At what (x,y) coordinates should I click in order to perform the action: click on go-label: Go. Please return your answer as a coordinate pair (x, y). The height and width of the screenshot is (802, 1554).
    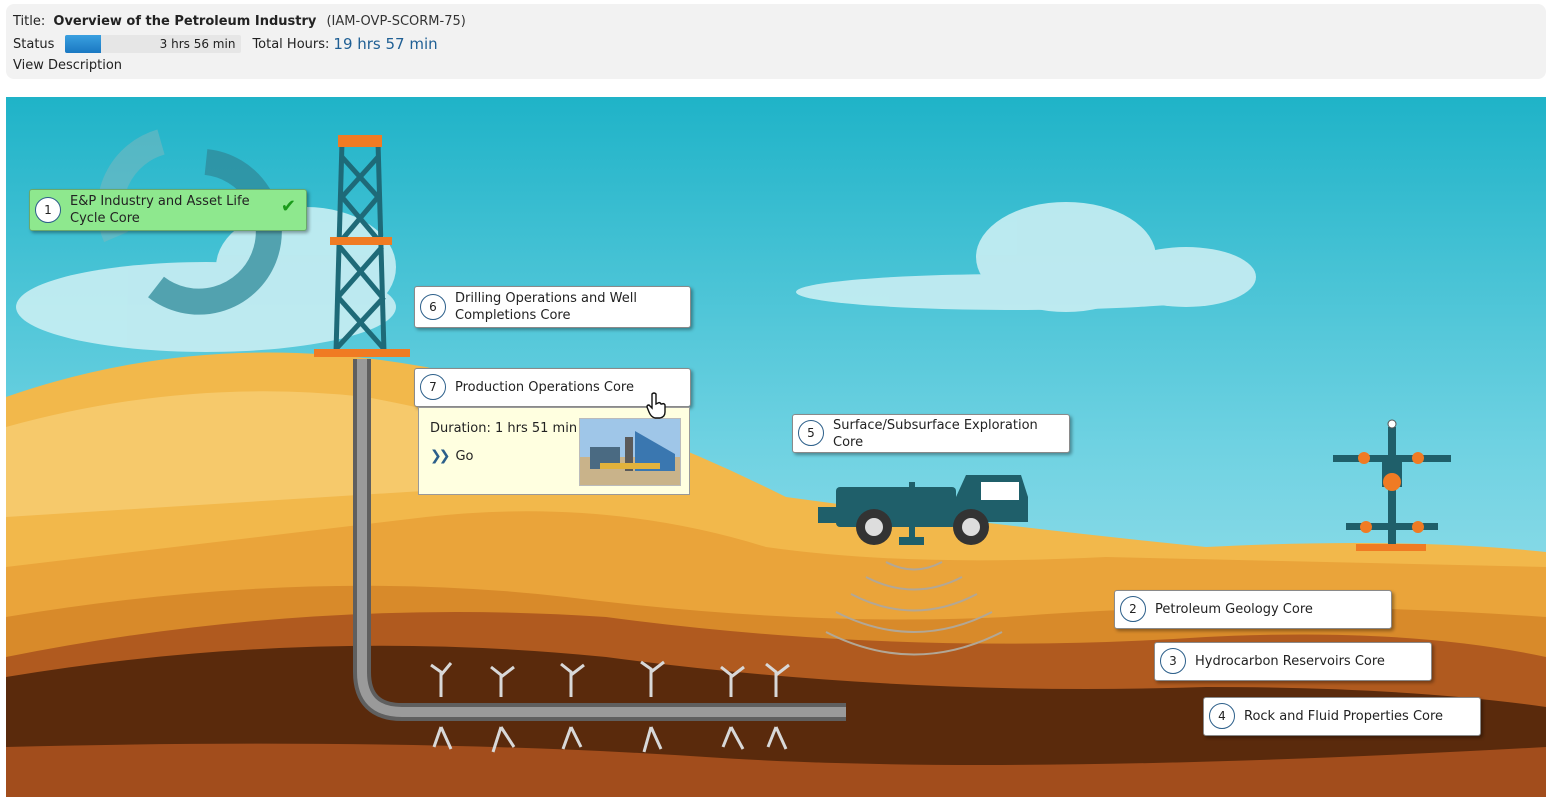
    Looking at the image, I should click on (464, 456).